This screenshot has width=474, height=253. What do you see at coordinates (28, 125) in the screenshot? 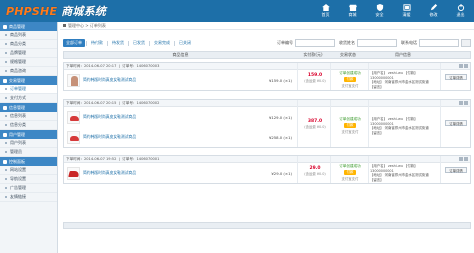
I see `sidebar-item: 信息分类` at bounding box center [28, 125].